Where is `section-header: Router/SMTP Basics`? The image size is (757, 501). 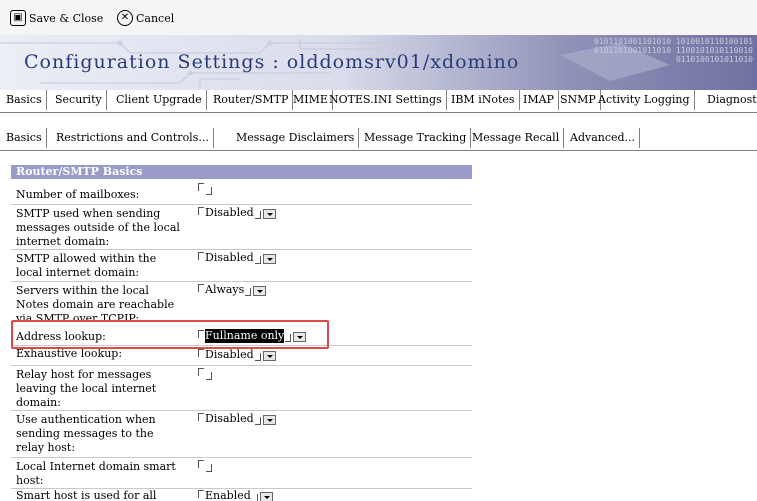
section-header: Router/SMTP Basics is located at coordinates (241, 172).